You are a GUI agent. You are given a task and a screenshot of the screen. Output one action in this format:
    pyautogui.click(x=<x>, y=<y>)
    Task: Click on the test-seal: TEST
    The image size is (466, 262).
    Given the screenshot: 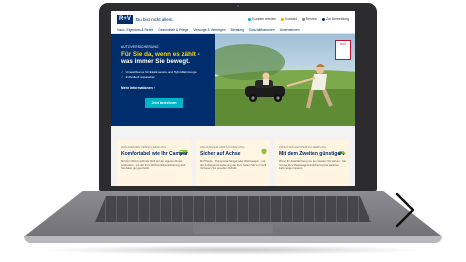 What is the action you would take?
    pyautogui.click(x=343, y=50)
    